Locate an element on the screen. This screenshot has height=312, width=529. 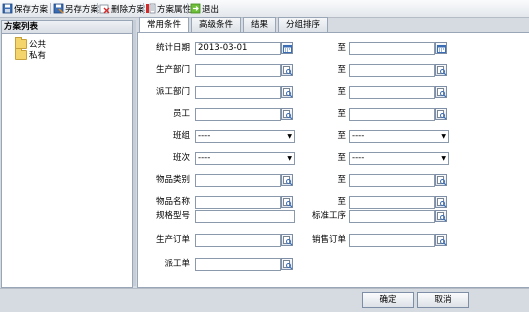
cancel-button: 取消 is located at coordinates (443, 300).